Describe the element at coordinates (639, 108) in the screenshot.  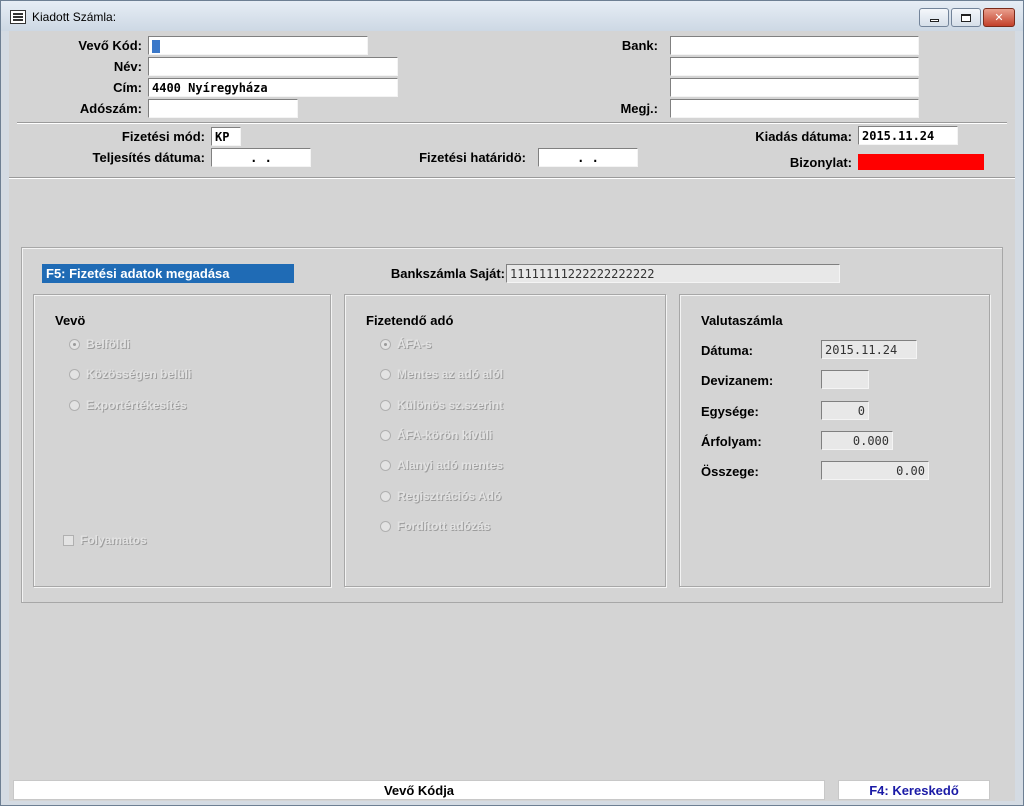
I see `megj-label: Megj.:` at that location.